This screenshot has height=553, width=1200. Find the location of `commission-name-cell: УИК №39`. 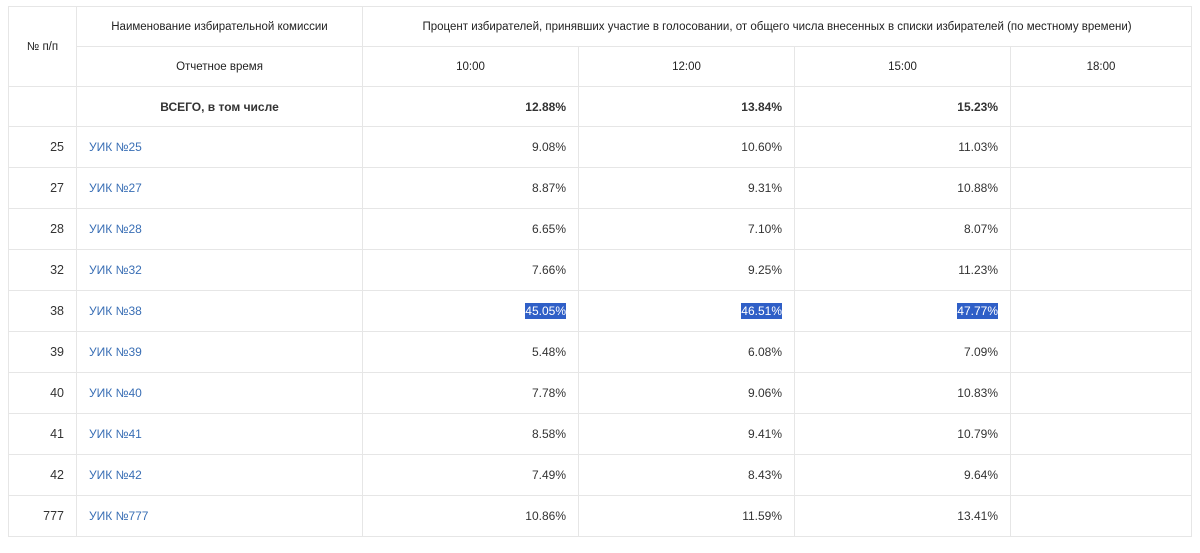

commission-name-cell: УИК №39 is located at coordinates (219, 352).